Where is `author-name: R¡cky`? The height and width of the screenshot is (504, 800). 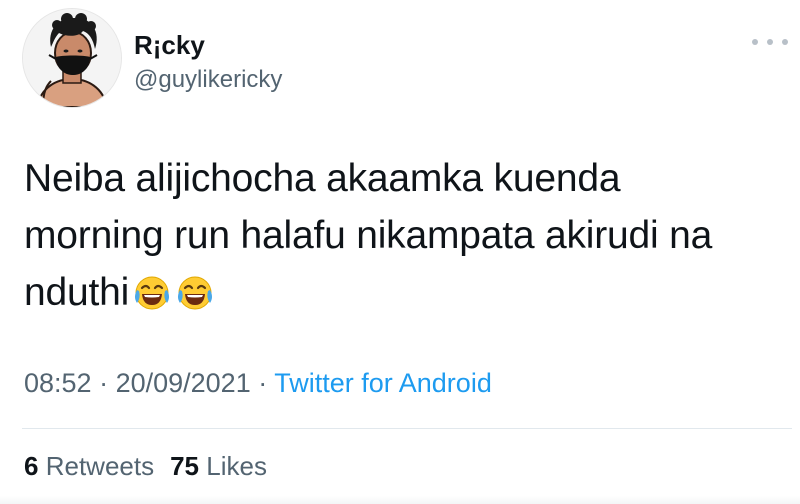
author-name: R¡cky is located at coordinates (169, 45).